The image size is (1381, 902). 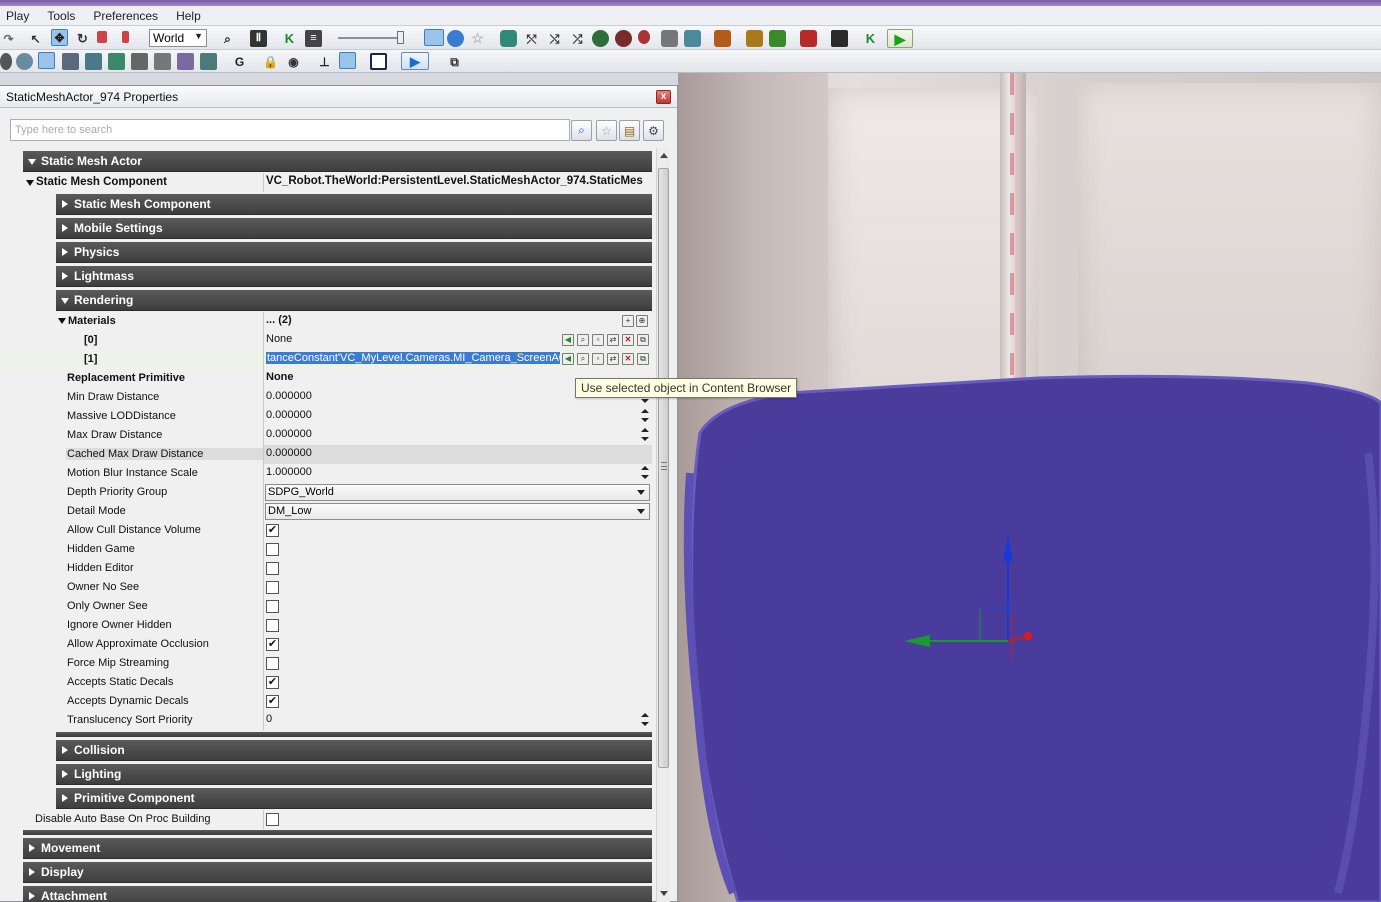 I want to click on panel-close-button: x, so click(x=663, y=97).